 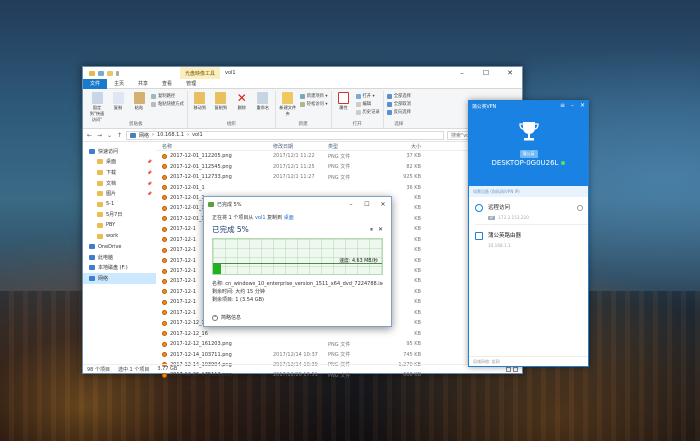 What do you see at coordinates (117, 73) in the screenshot?
I see `chevron-down-icon` at bounding box center [117, 73].